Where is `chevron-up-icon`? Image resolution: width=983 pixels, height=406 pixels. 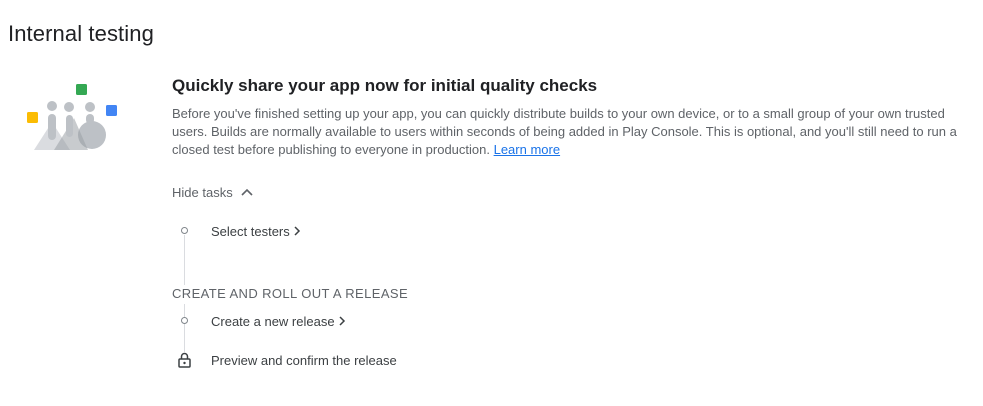 chevron-up-icon is located at coordinates (247, 192).